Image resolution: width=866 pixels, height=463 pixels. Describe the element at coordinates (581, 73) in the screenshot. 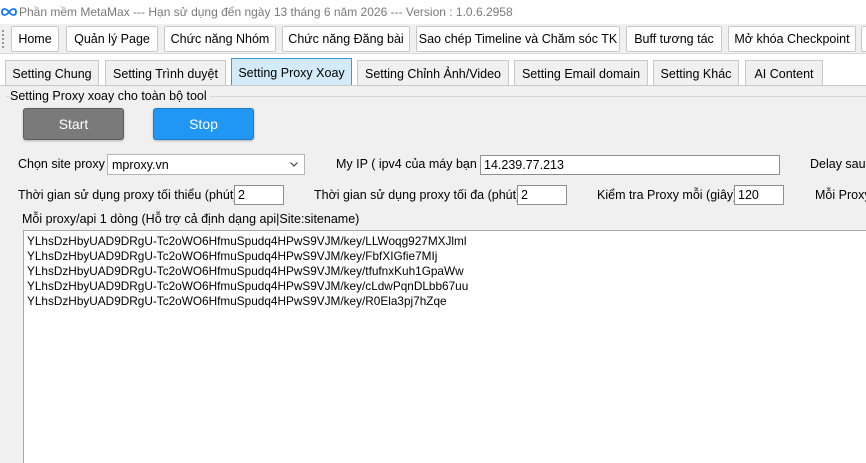

I see `tab-setting-email: Setting Email domain` at that location.